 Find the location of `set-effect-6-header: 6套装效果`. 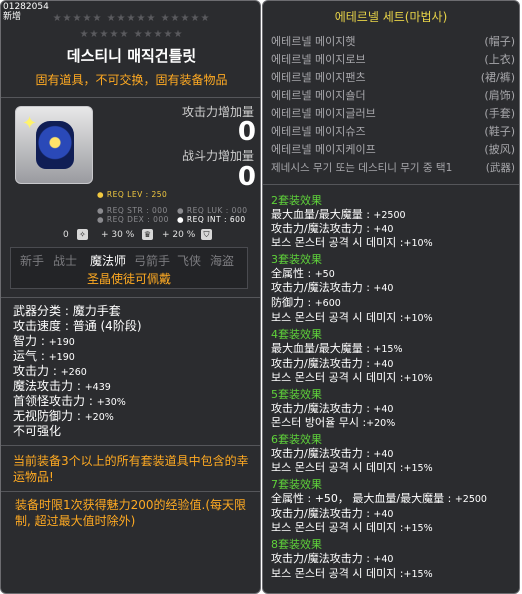

set-effect-6-header: 6套装效果 is located at coordinates (296, 439).